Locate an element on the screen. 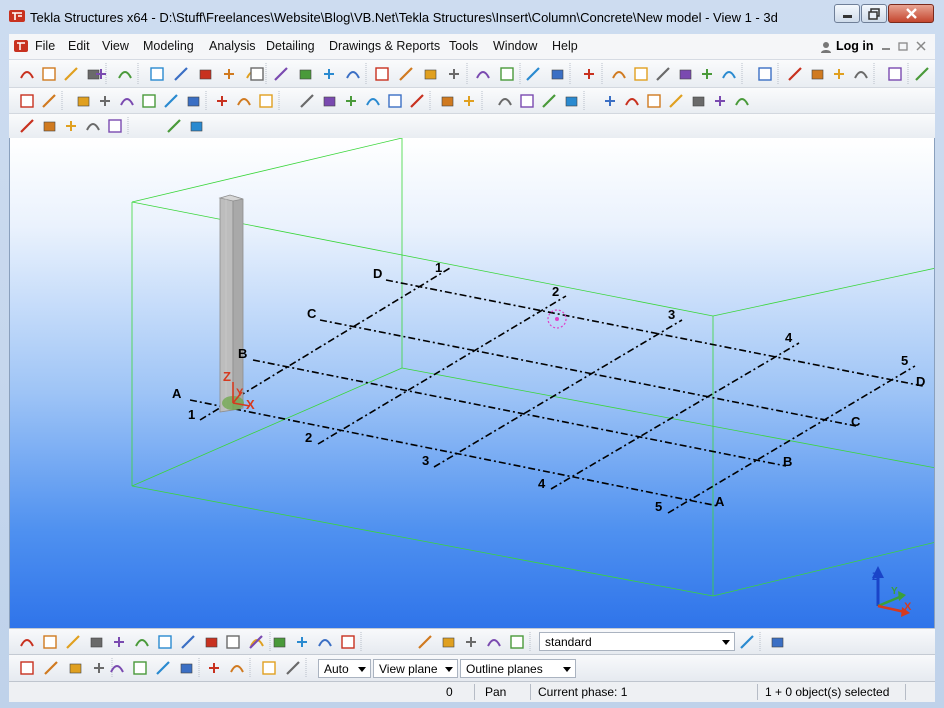  login-link: Log in is located at coordinates (855, 46).